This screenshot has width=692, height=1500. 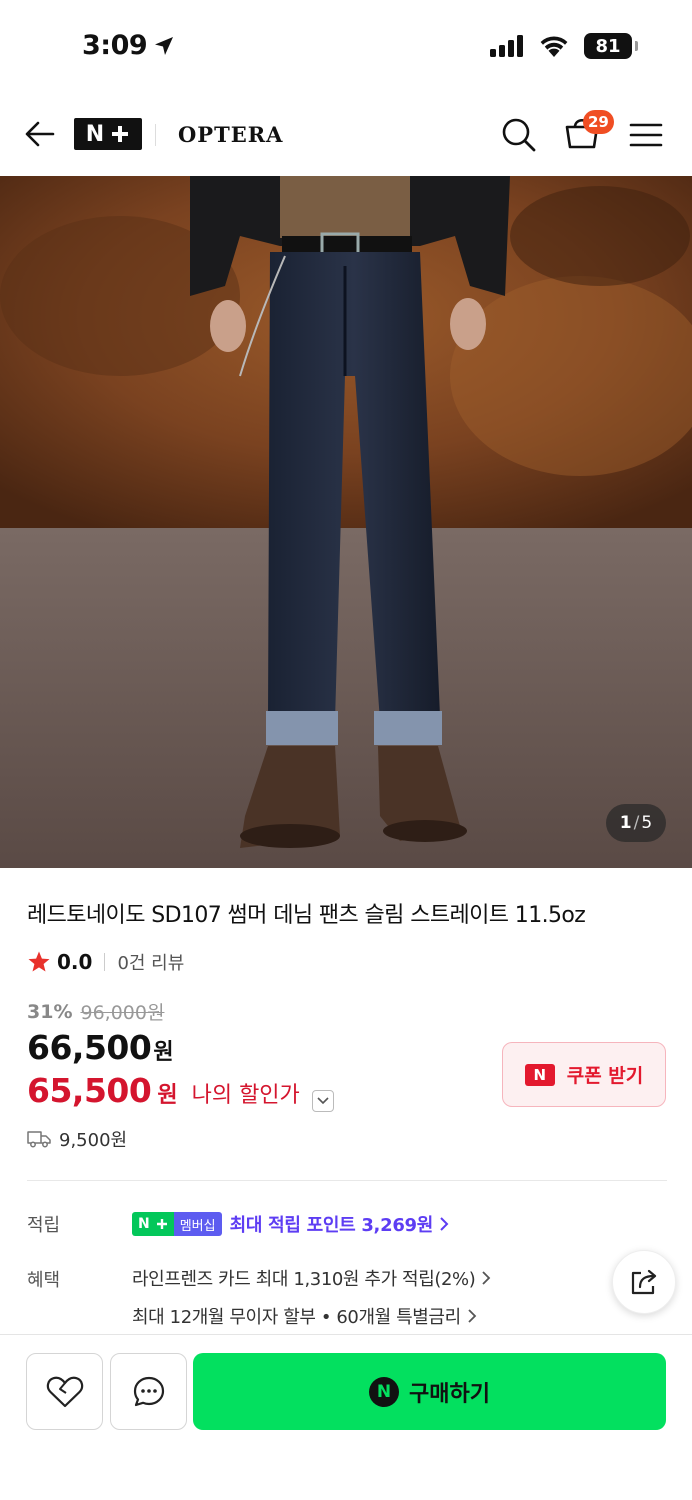 I want to click on location-arrow-icon, so click(x=164, y=45).